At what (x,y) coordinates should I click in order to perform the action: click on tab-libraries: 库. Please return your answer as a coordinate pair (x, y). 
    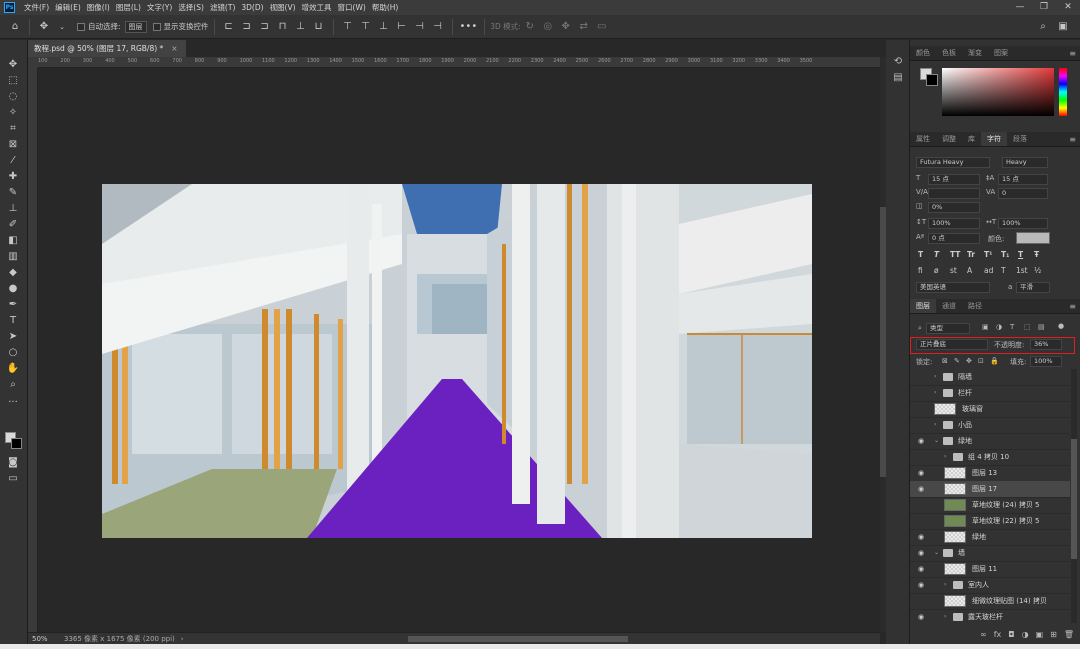
    Looking at the image, I should click on (971, 139).